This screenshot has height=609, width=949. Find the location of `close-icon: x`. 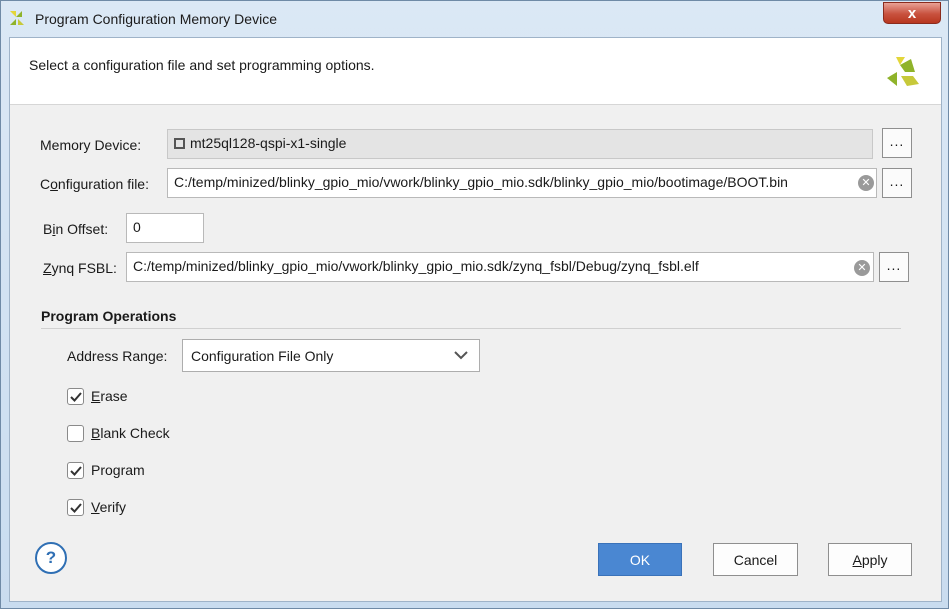

close-icon: x is located at coordinates (912, 13).